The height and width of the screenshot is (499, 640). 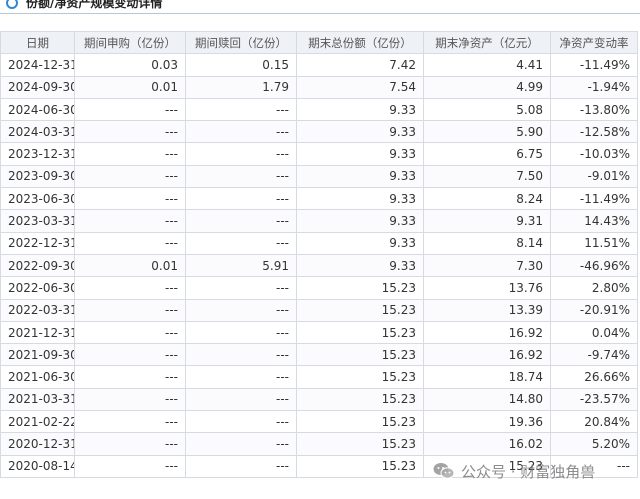 What do you see at coordinates (130, 87) in the screenshot?
I see `table-cell: 0.01` at bounding box center [130, 87].